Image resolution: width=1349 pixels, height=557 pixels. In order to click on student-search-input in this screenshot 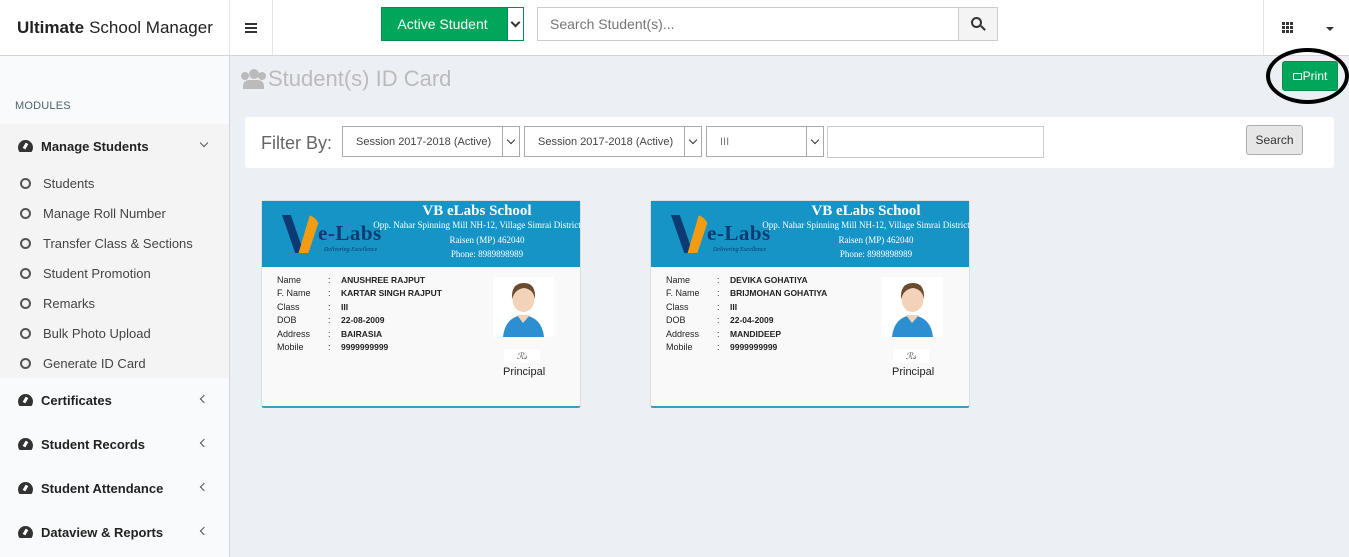, I will do `click(748, 24)`.